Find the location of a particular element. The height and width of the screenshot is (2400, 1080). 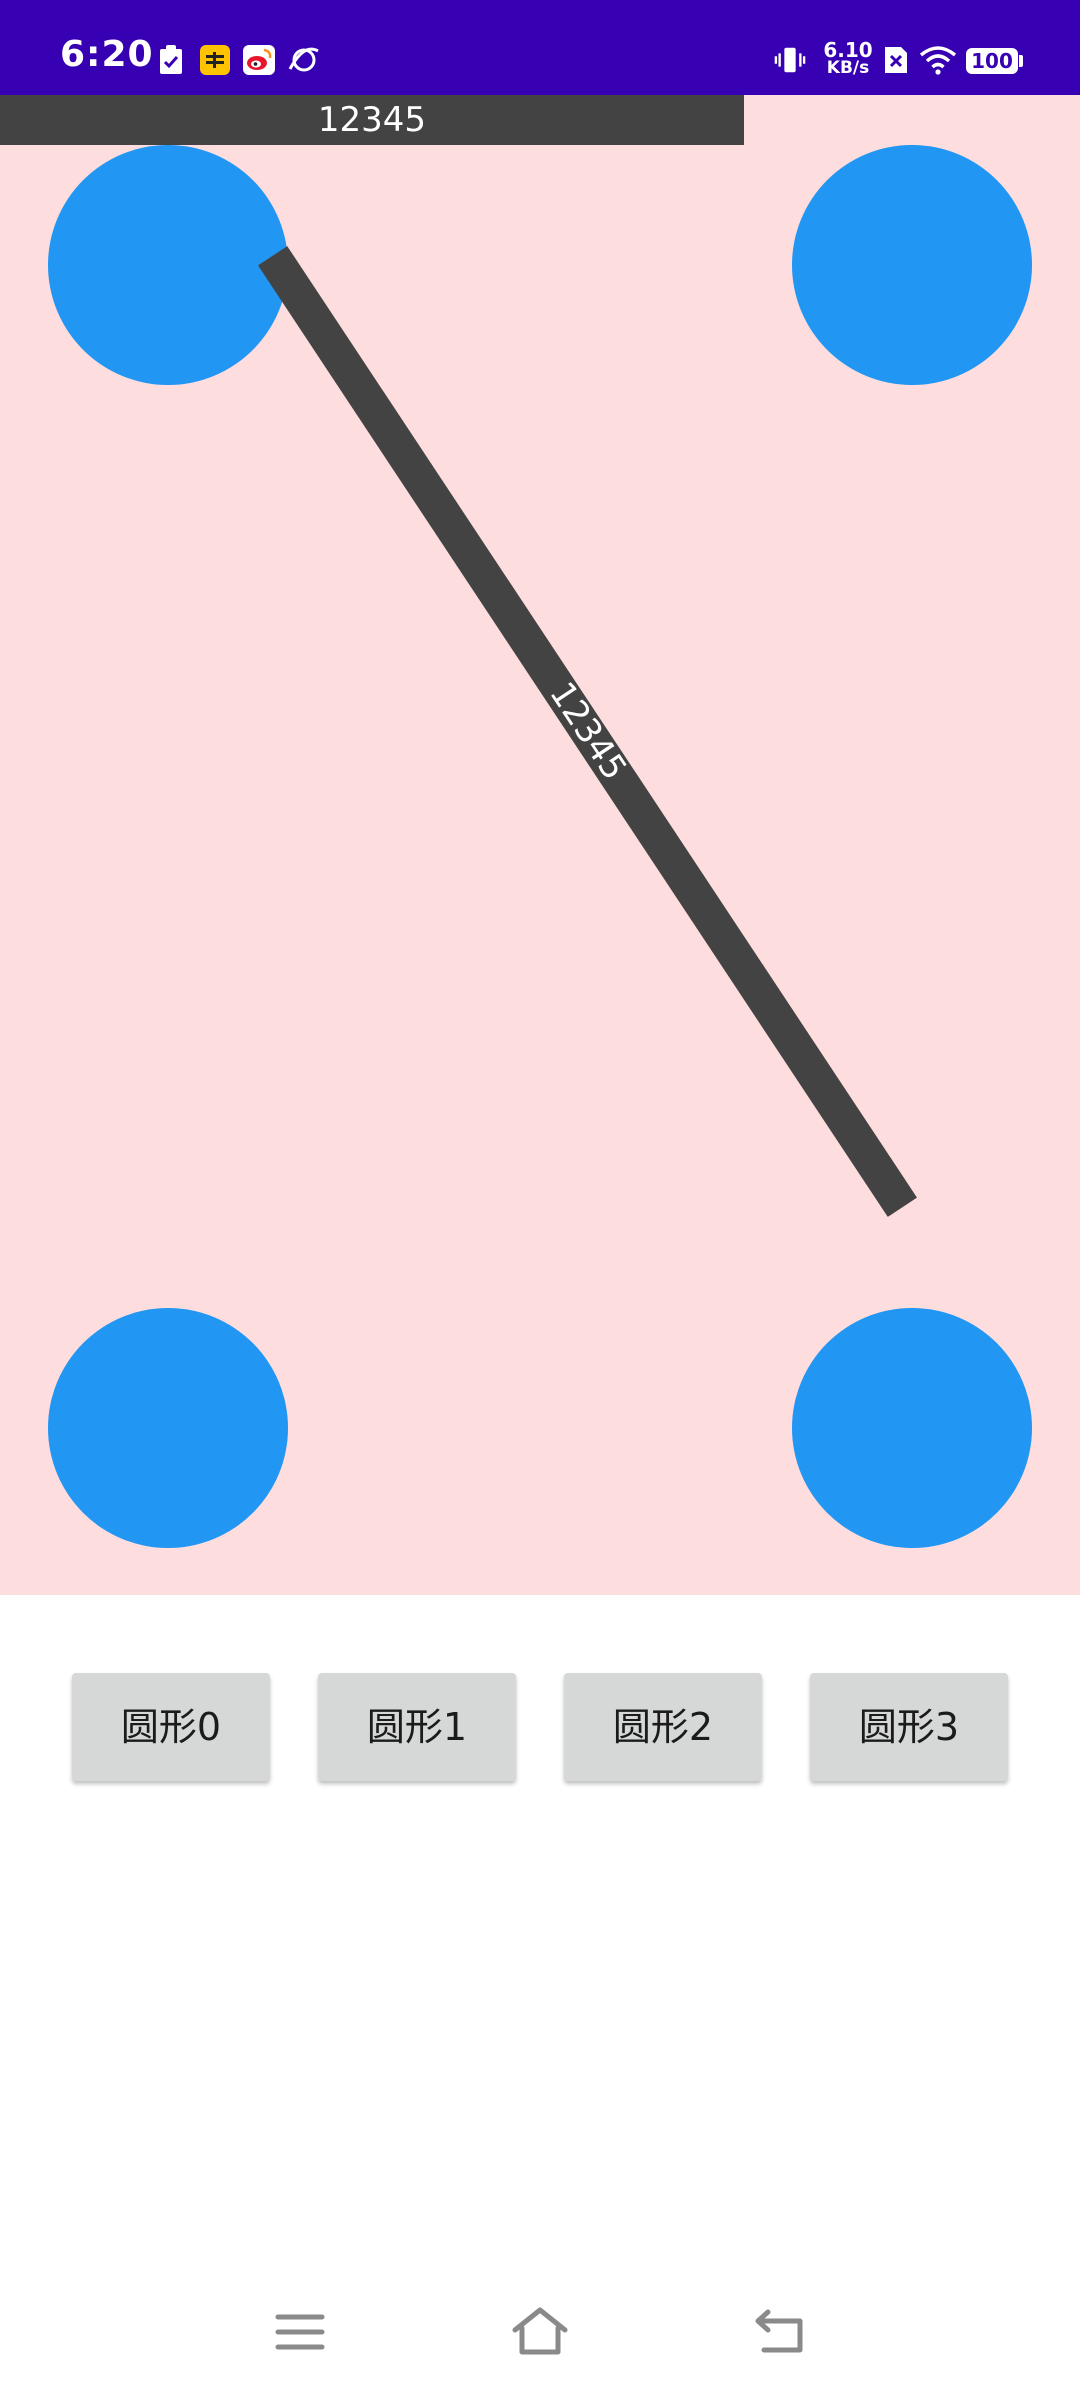

vibrate-icon is located at coordinates (790, 60).